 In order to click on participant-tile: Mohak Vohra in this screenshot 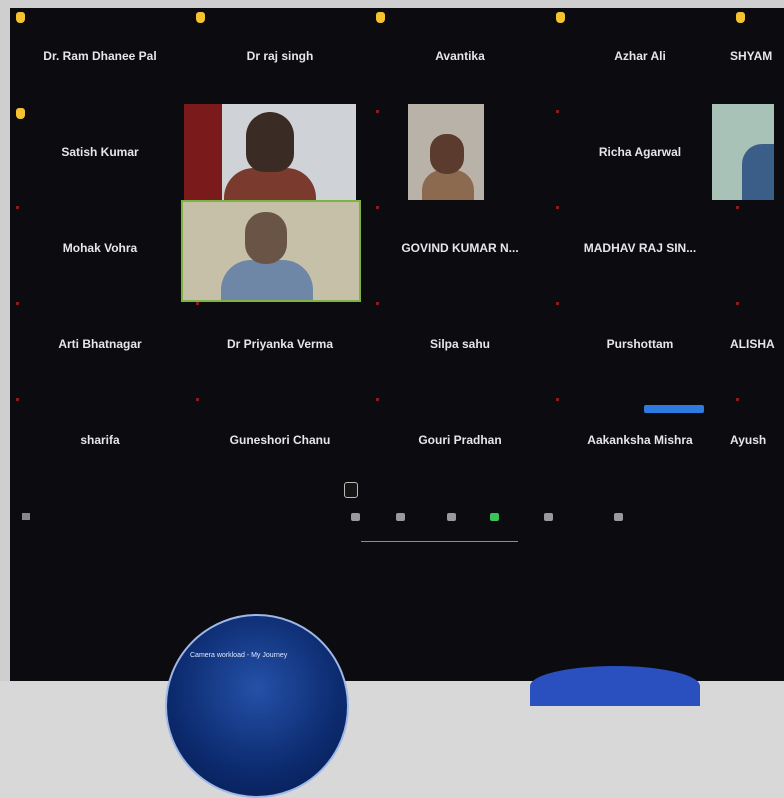, I will do `click(100, 248)`.